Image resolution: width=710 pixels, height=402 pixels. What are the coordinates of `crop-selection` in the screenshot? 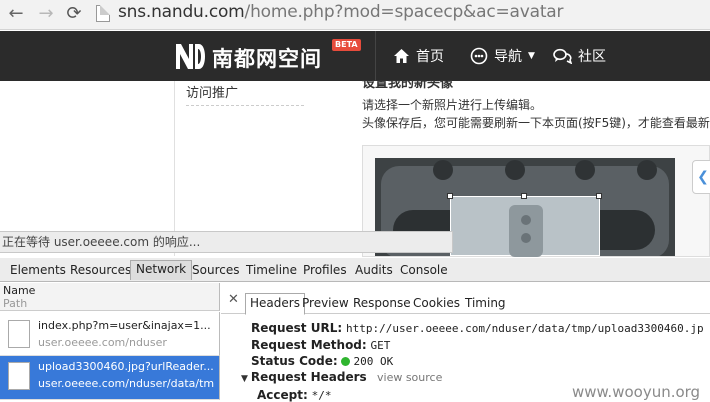 It's located at (525, 226).